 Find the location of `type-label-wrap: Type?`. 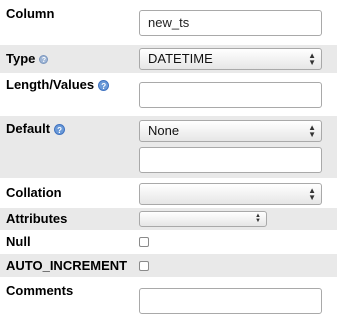

type-label-wrap: Type? is located at coordinates (27, 58).